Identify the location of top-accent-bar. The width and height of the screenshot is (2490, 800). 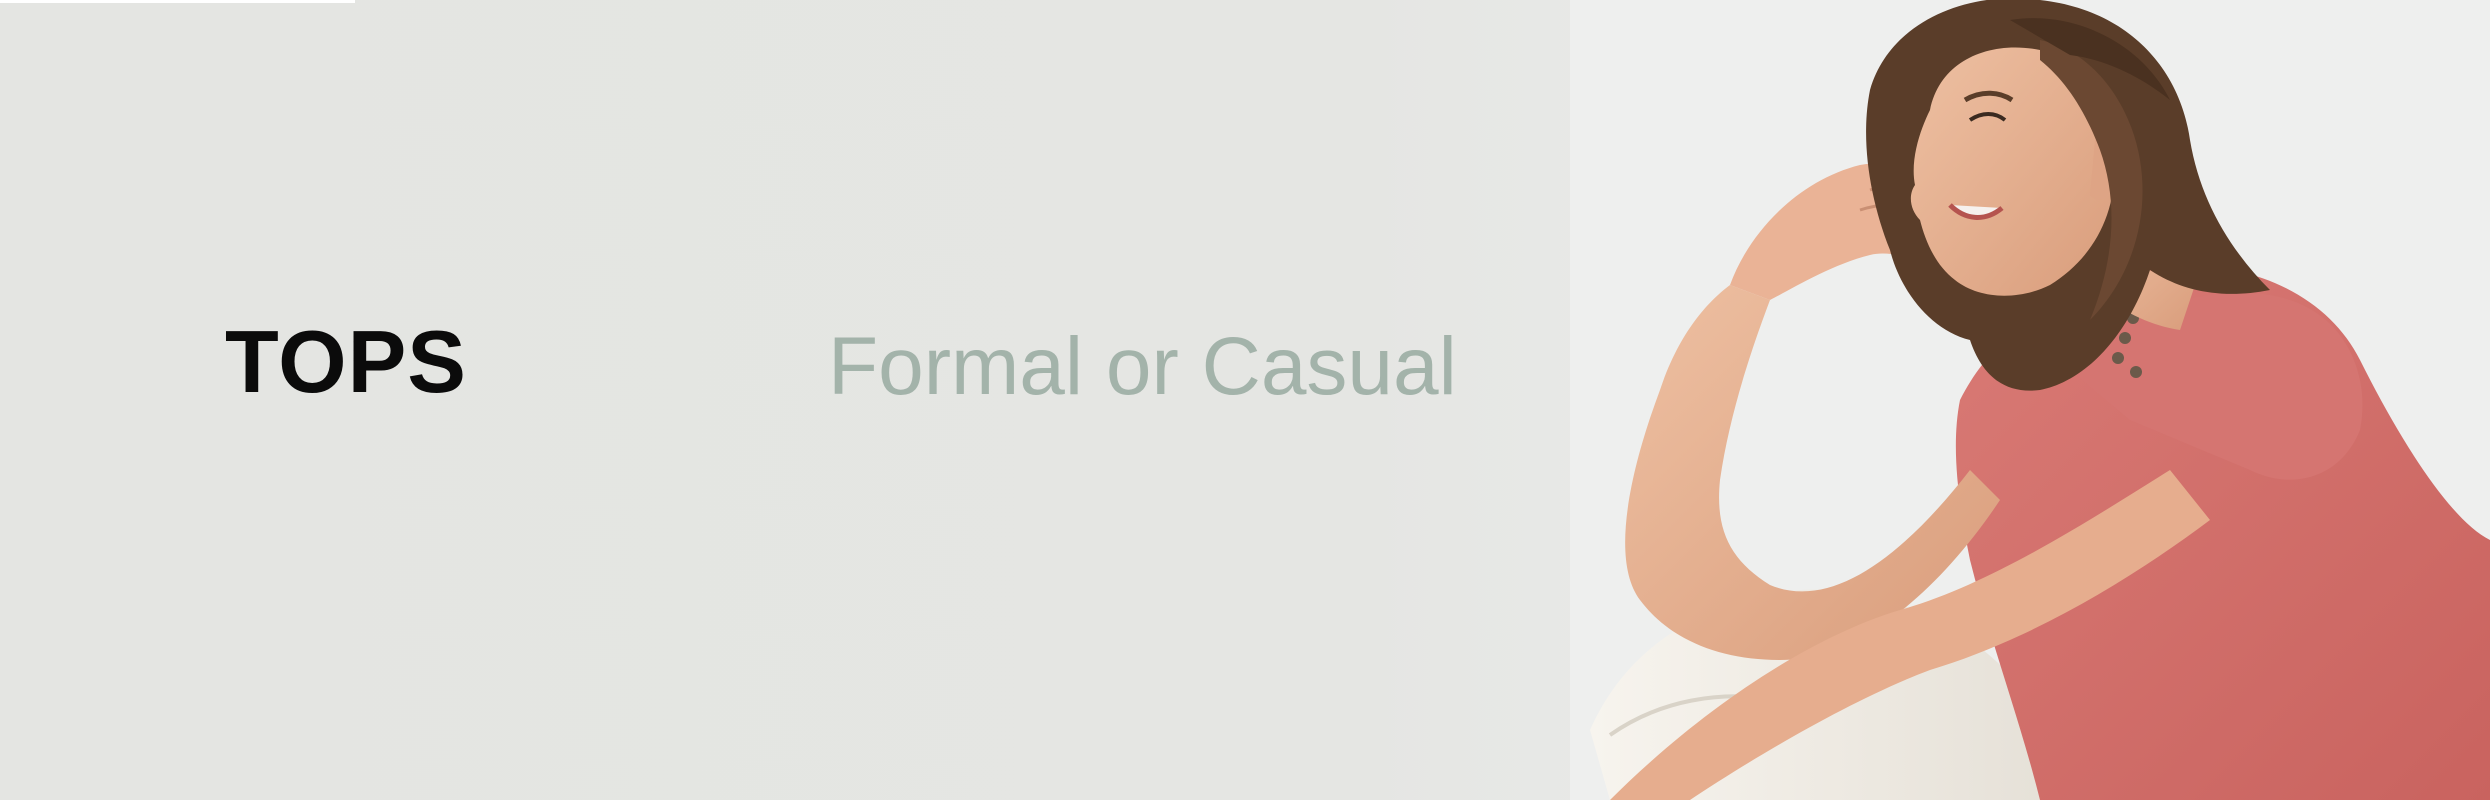
(177, 1).